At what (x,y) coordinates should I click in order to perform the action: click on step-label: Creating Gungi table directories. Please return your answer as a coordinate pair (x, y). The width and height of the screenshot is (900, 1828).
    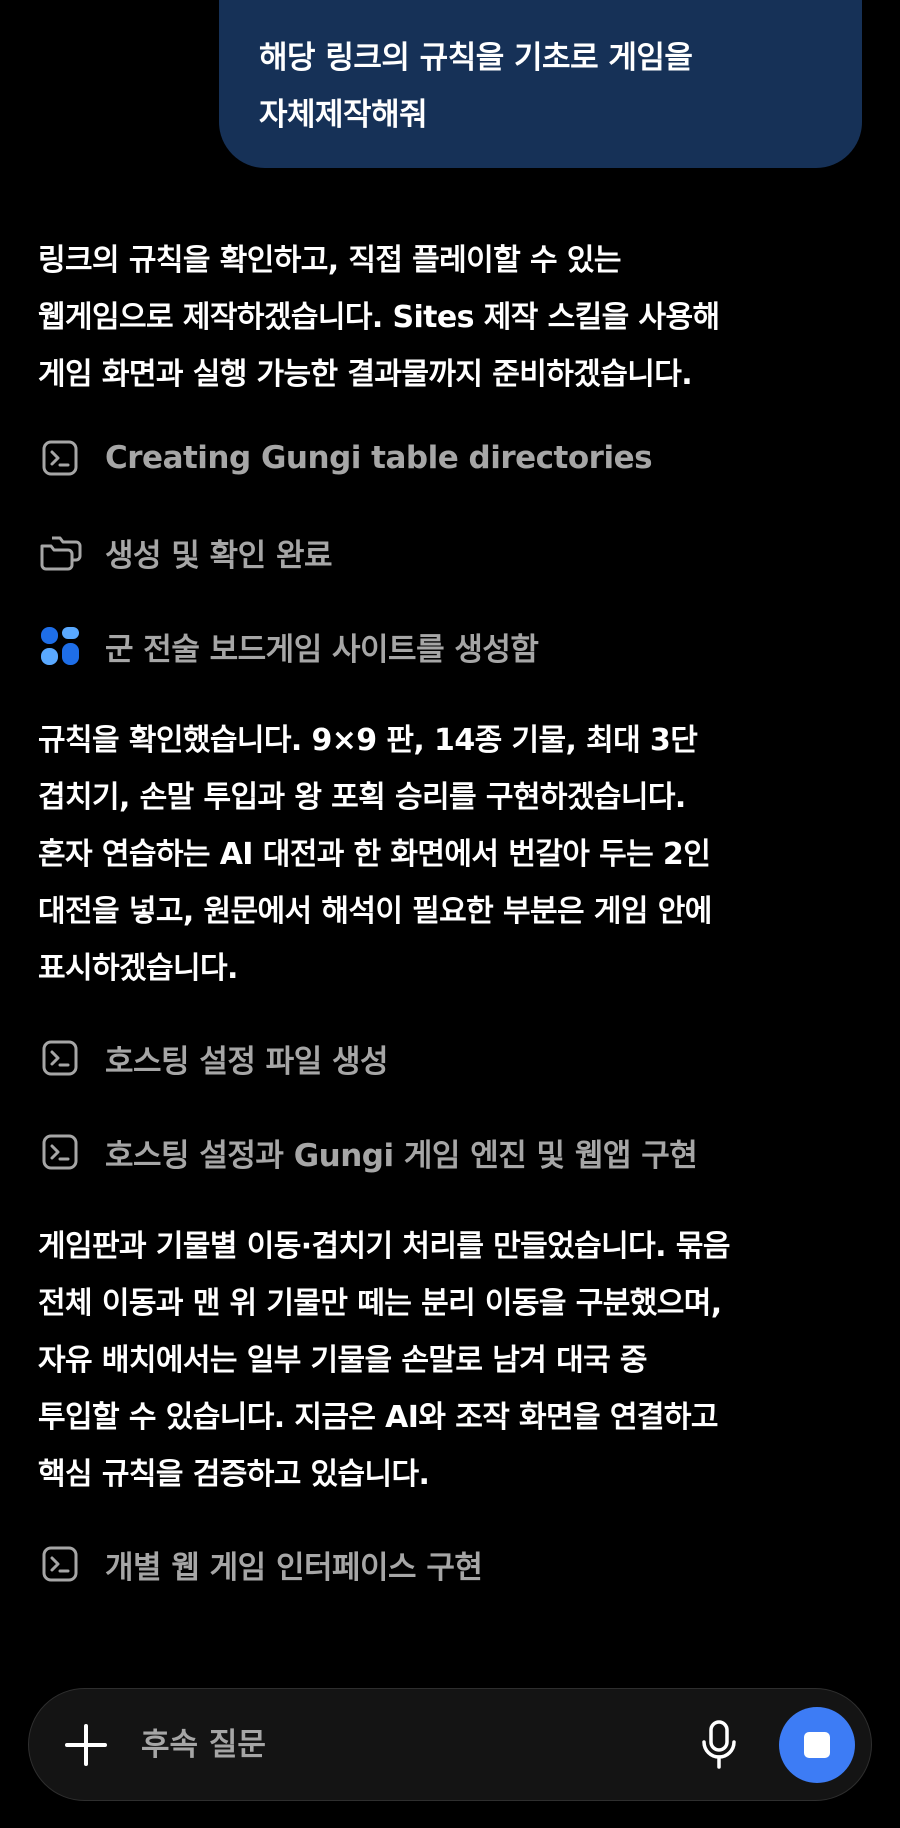
    Looking at the image, I should click on (379, 458).